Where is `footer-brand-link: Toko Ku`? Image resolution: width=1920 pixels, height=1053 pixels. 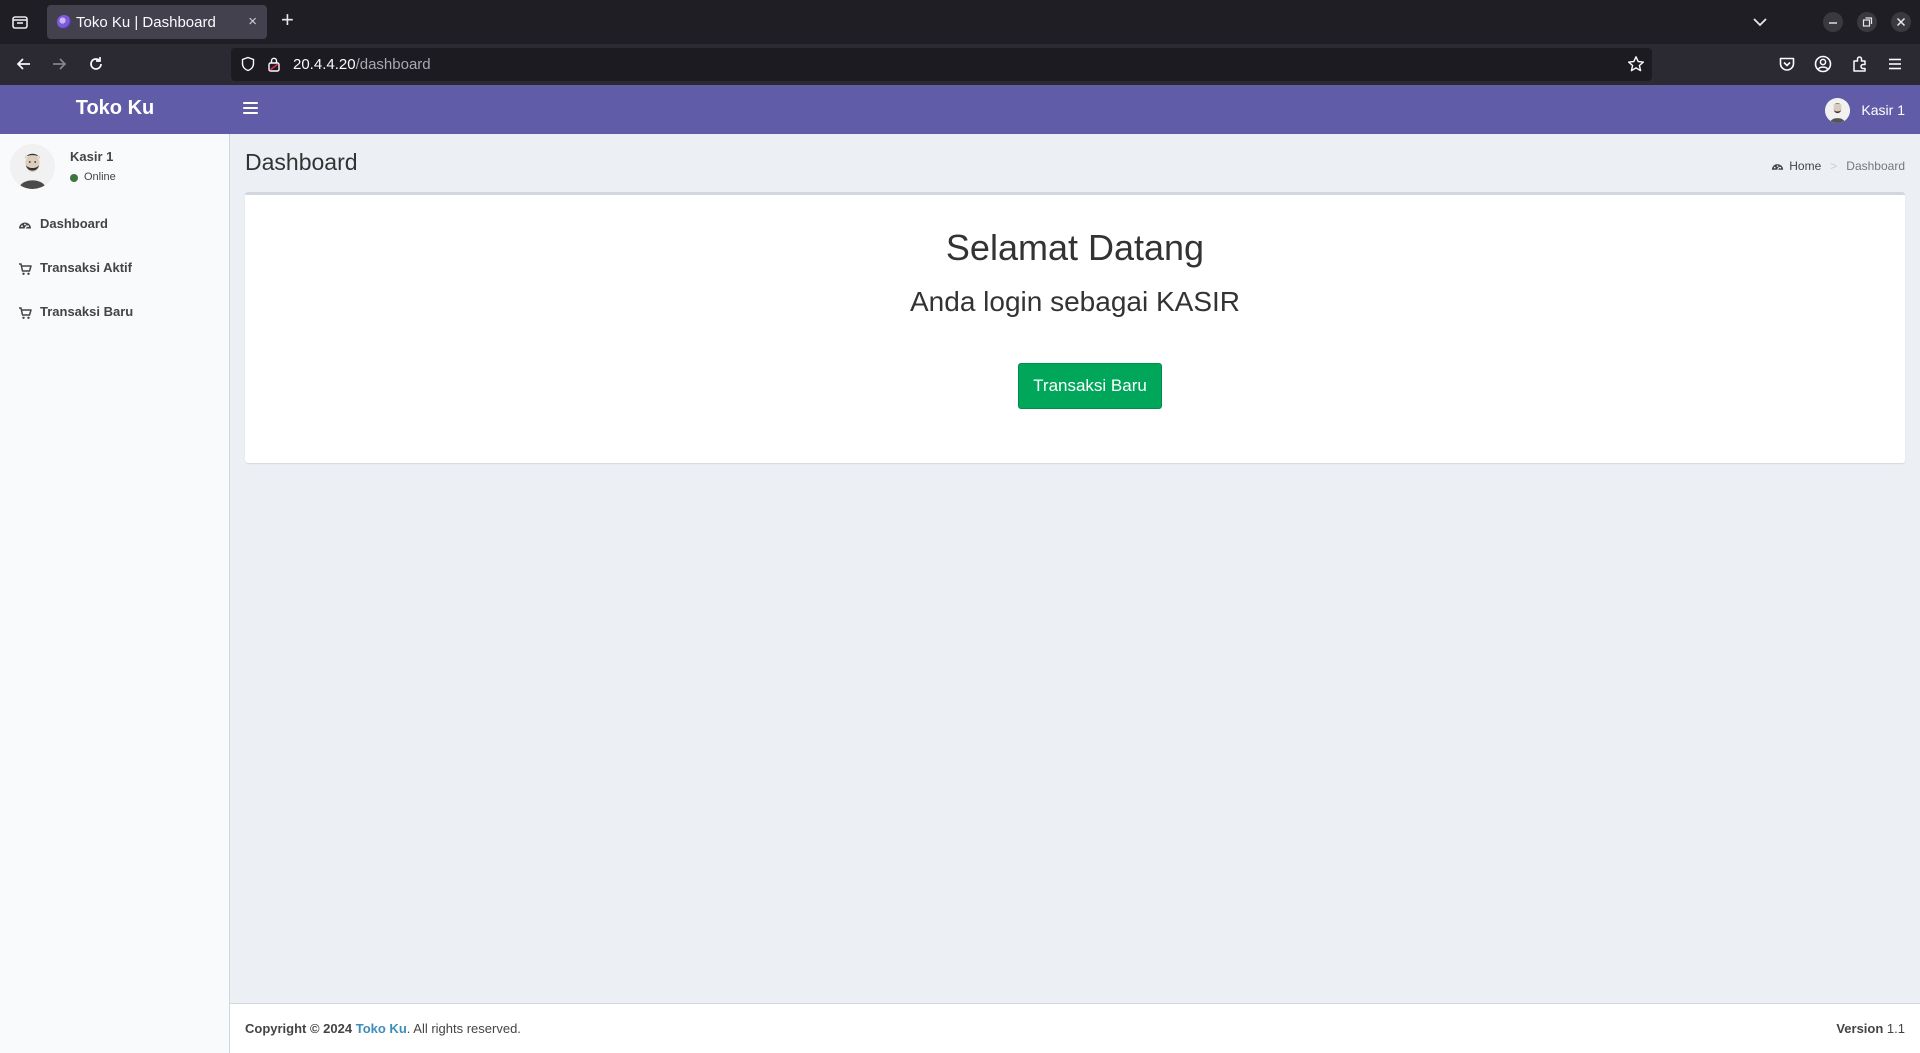
footer-brand-link: Toko Ku is located at coordinates (381, 1028).